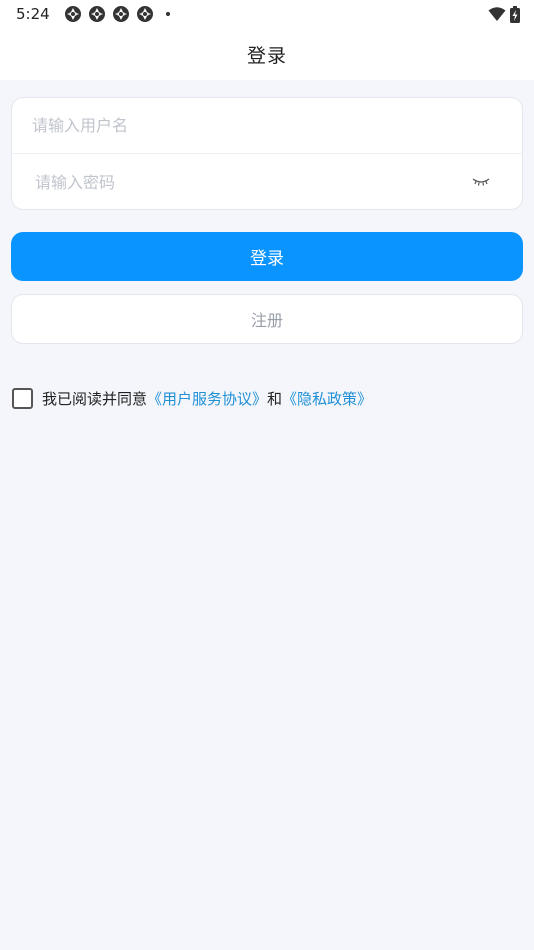  What do you see at coordinates (33, 14) in the screenshot?
I see `status-time: 5:24` at bounding box center [33, 14].